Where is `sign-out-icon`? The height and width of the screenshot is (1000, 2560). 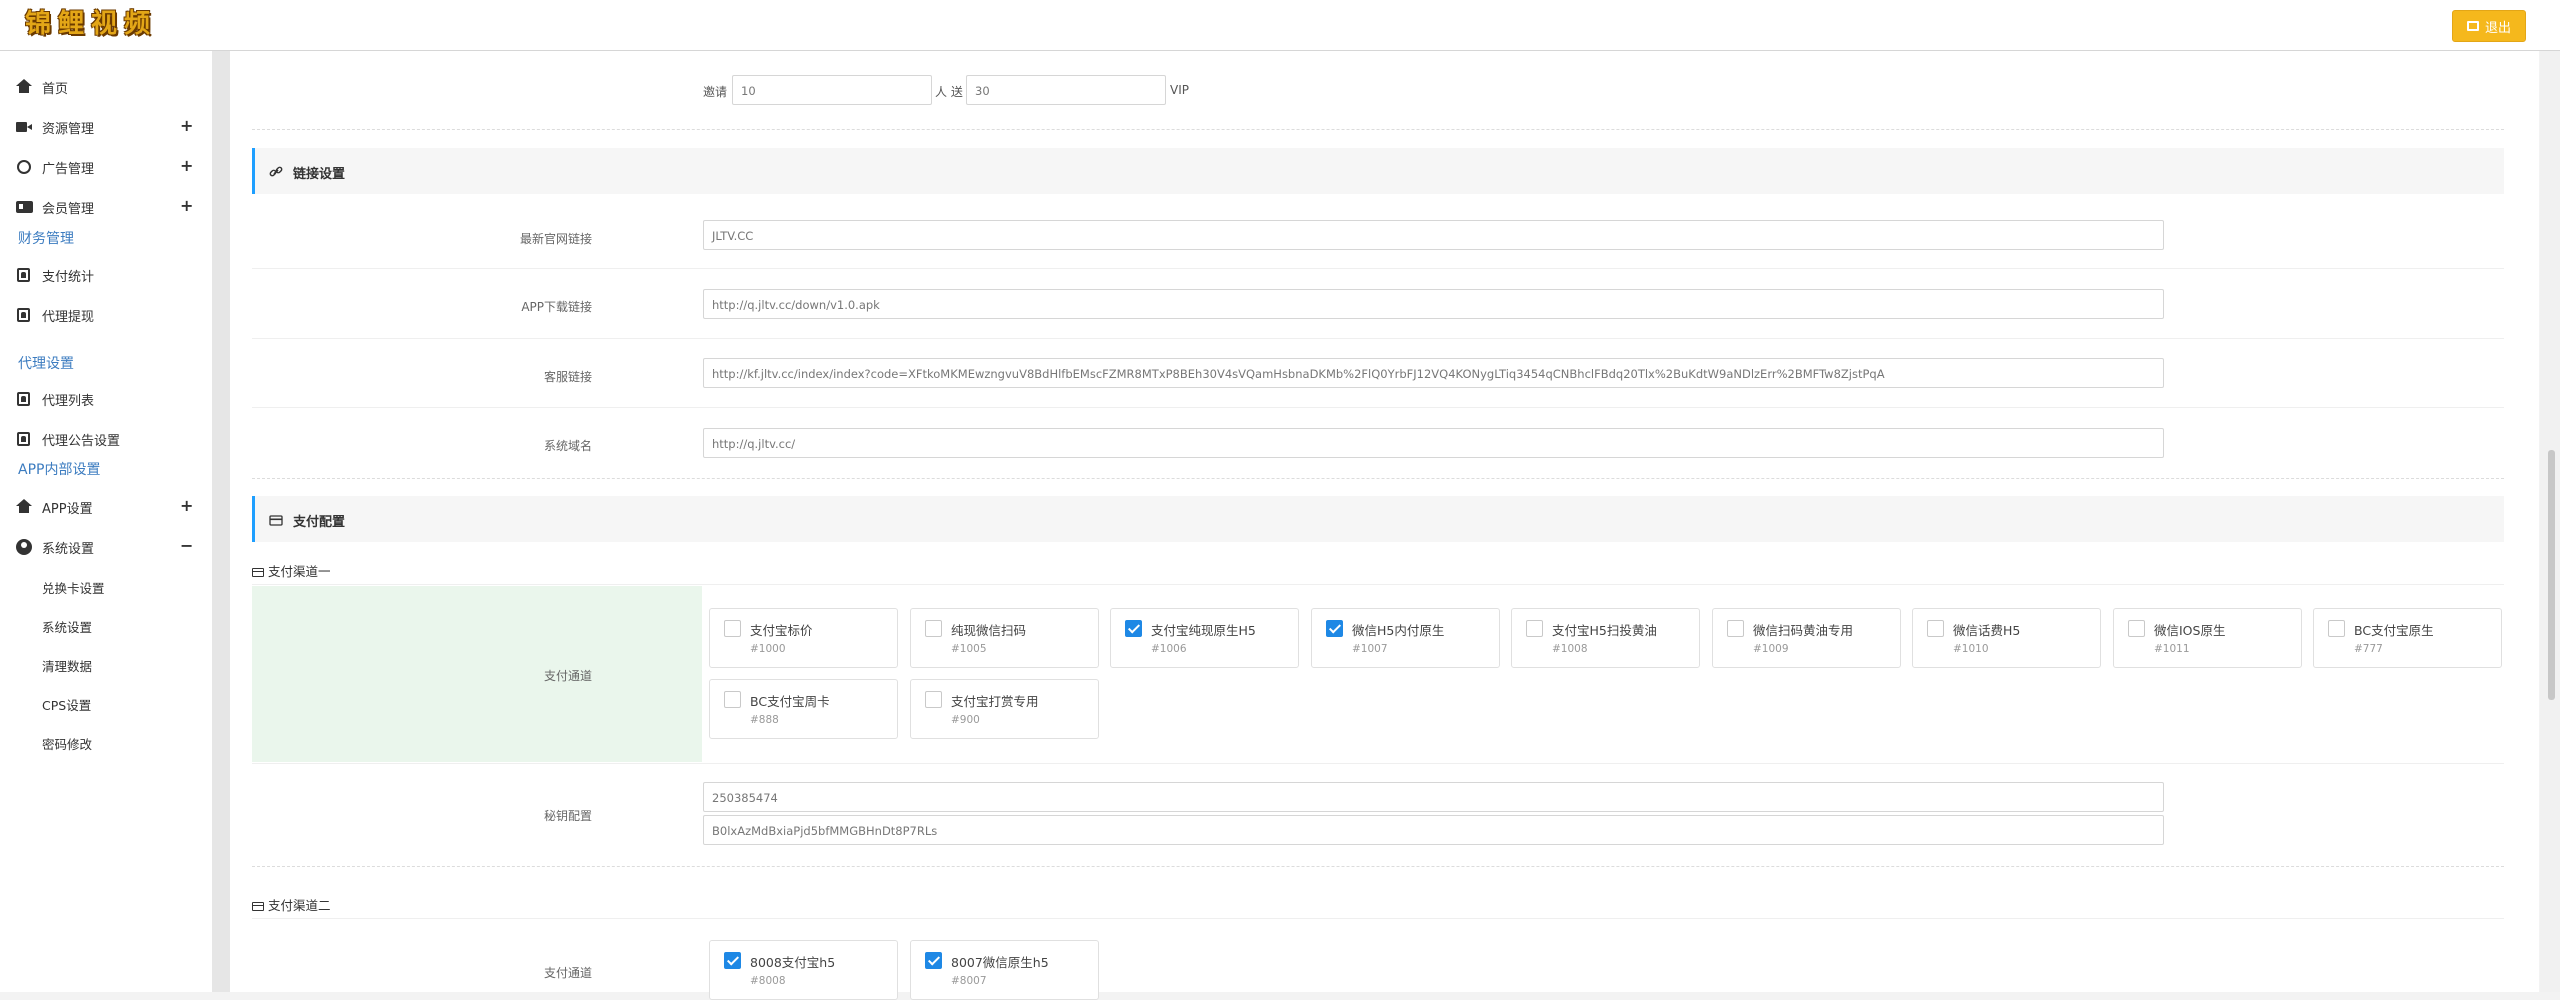 sign-out-icon is located at coordinates (2472, 26).